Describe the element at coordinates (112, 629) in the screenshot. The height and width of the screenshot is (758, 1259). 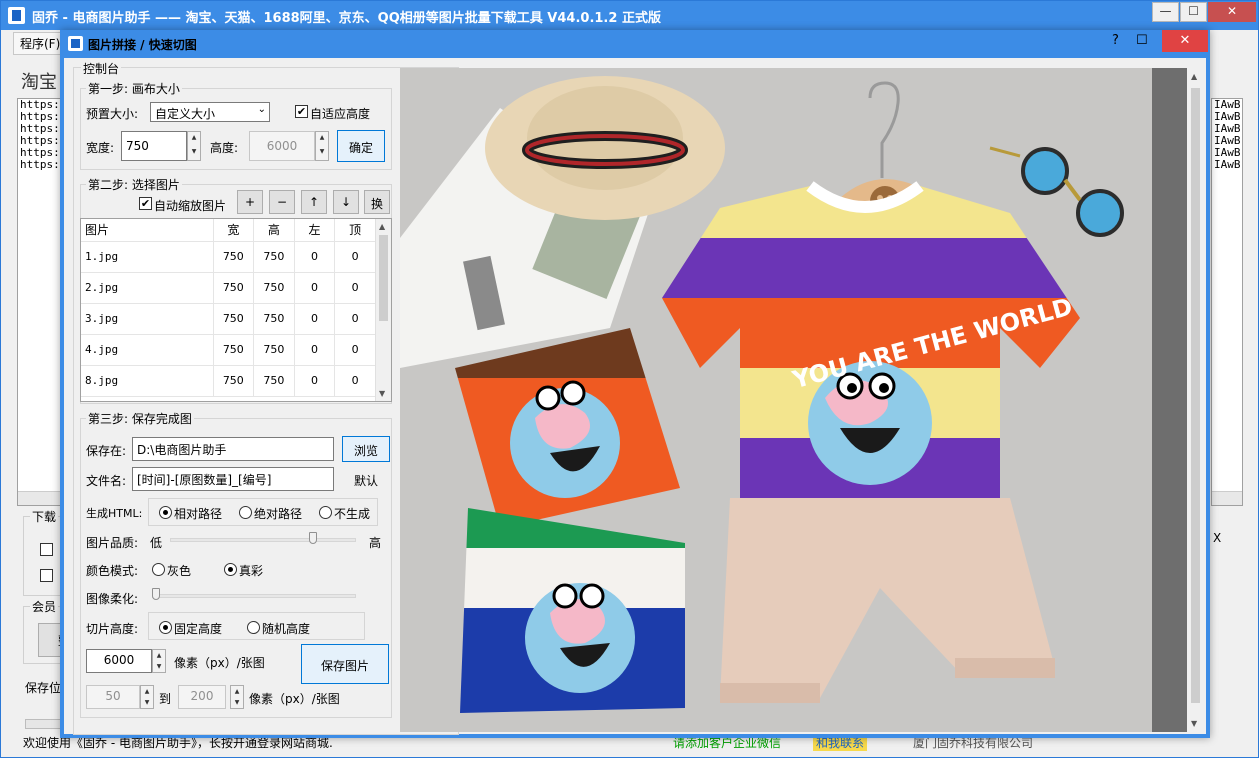
I see `slice-height-label: 切片高度:` at that location.